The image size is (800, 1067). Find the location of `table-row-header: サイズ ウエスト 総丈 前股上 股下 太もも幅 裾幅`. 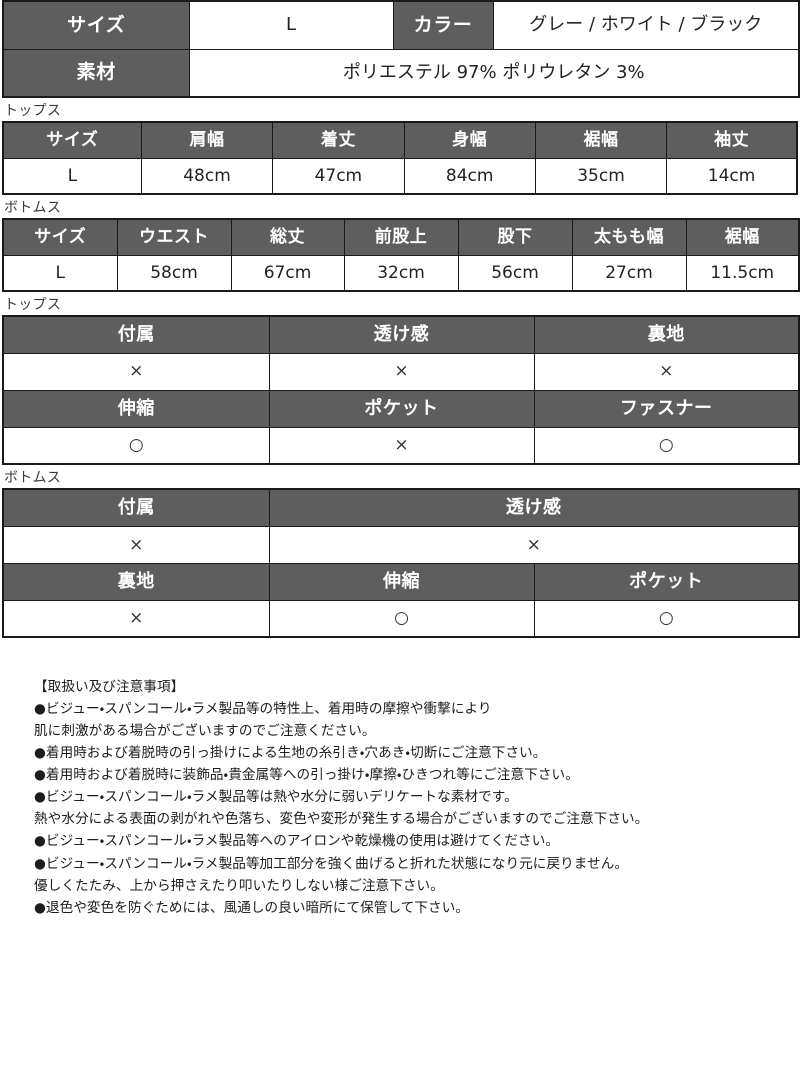

table-row-header: サイズ ウエスト 総丈 前股上 股下 太もも幅 裾幅 is located at coordinates (401, 237).